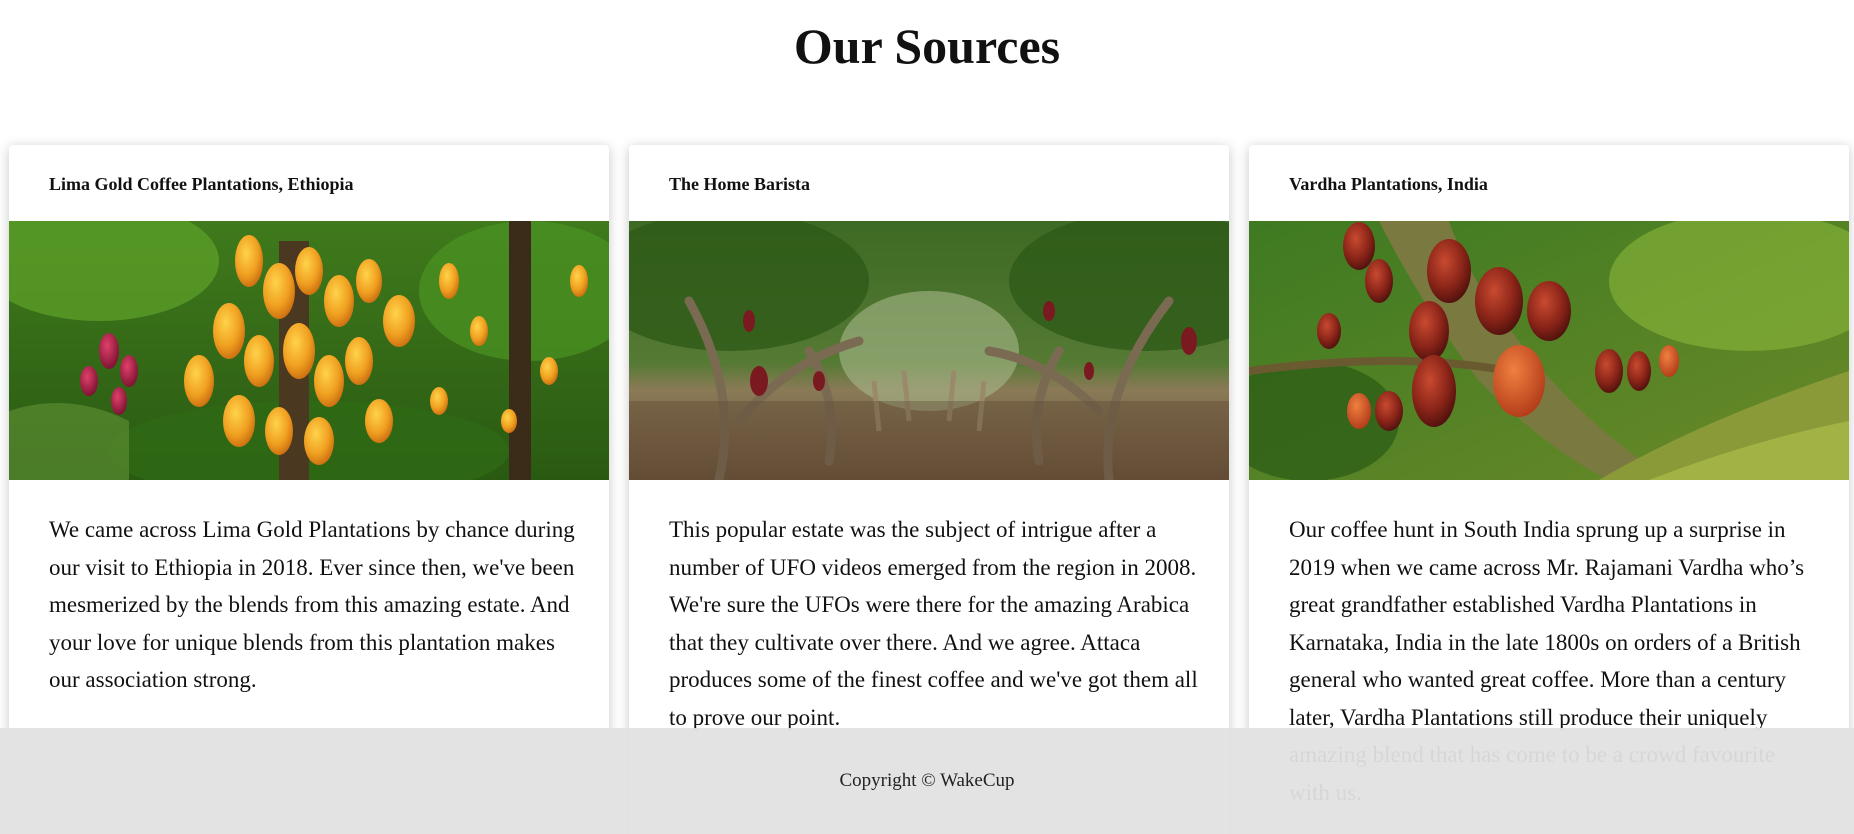 This screenshot has height=834, width=1854. I want to click on card-title: The Home Barista, so click(739, 184).